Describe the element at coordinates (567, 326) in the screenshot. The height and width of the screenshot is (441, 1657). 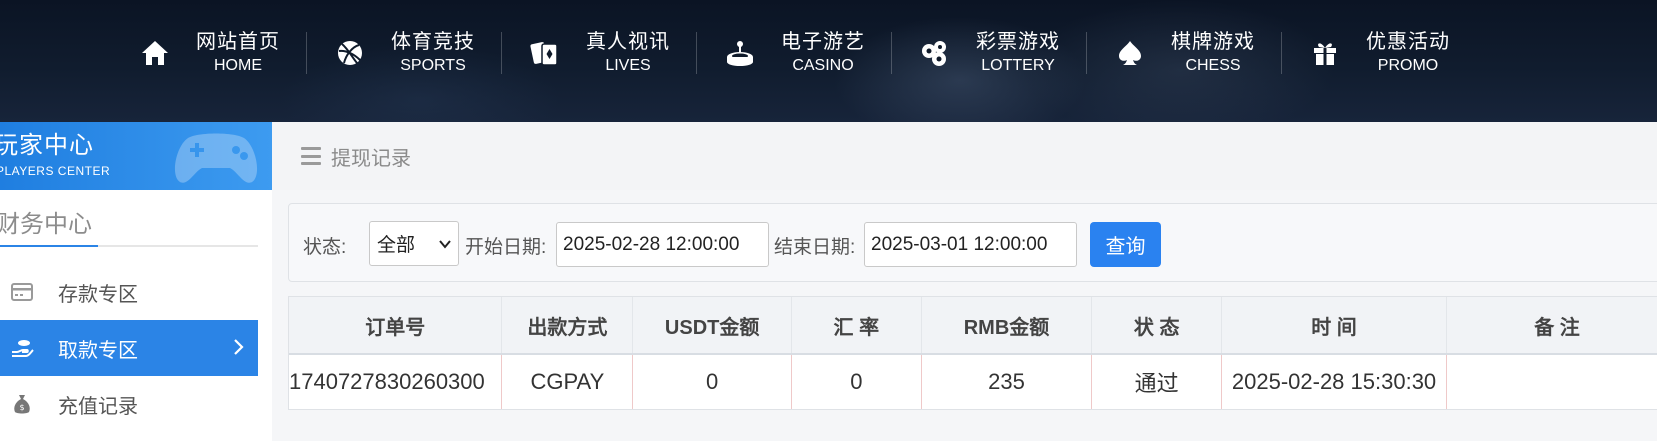
I see `column-header-payout-method: 出款方式` at that location.